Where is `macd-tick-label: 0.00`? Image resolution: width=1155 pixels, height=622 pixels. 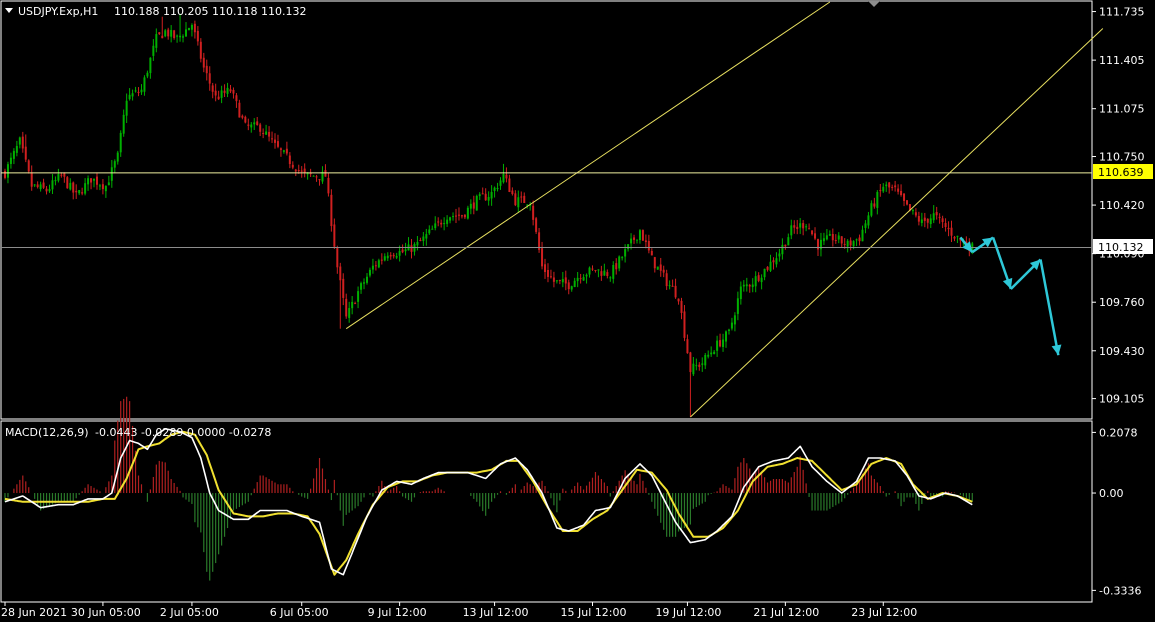 macd-tick-label: 0.00 is located at coordinates (1111, 493).